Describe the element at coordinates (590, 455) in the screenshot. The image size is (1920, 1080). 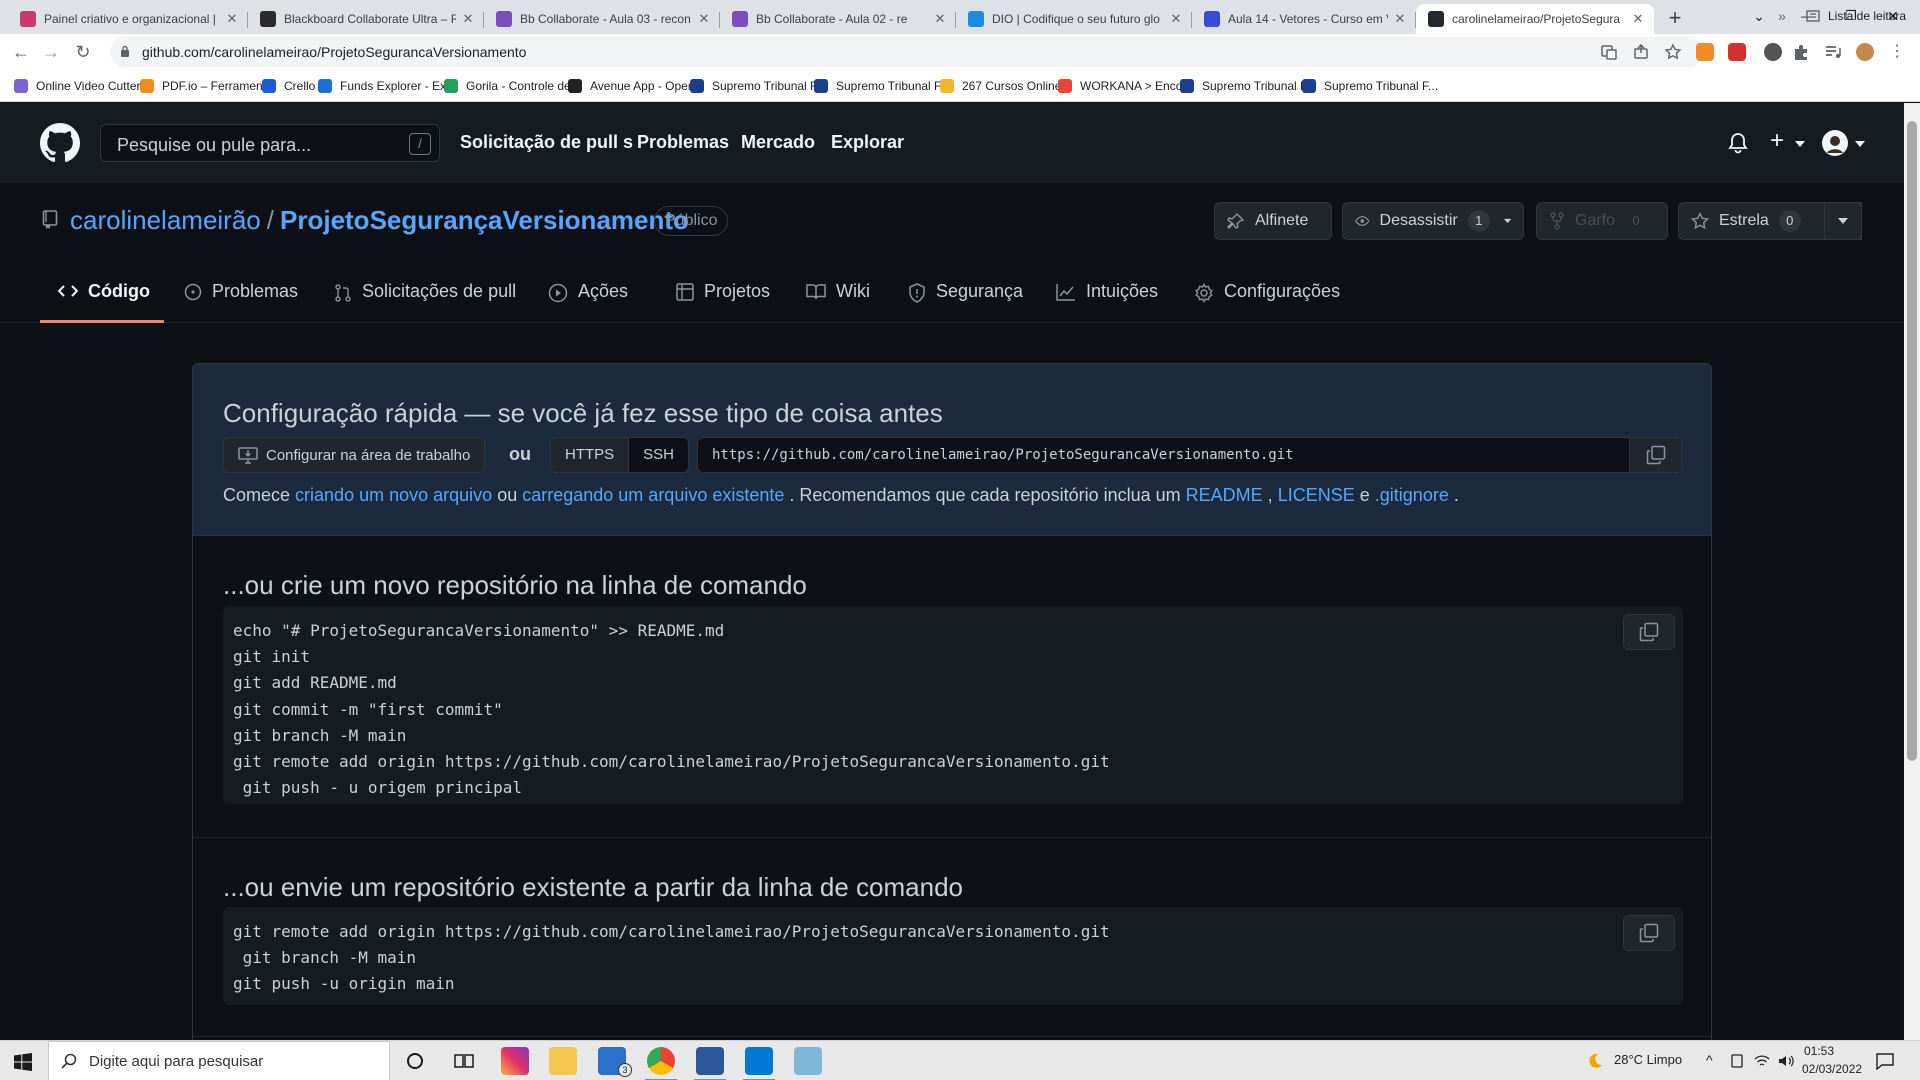
I see `https-button: HTTPS` at that location.